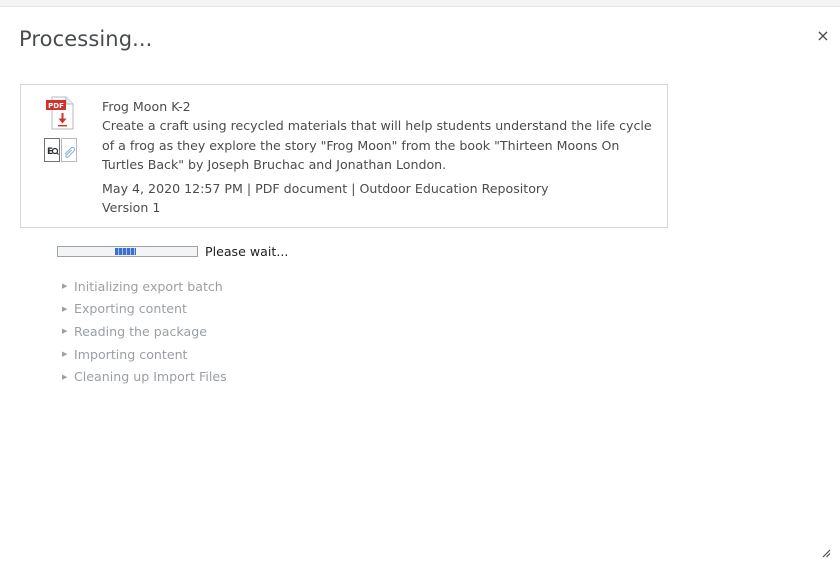 The width and height of the screenshot is (840, 567). Describe the element at coordinates (382, 106) in the screenshot. I see `item-title: Frog Moon K-2` at that location.